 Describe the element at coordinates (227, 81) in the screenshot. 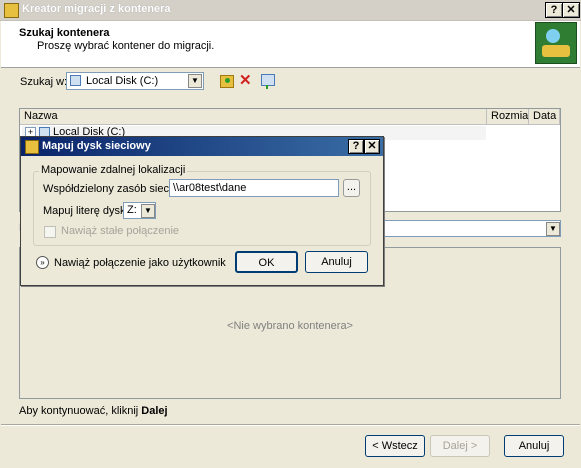

I see `add-folder-icon` at that location.